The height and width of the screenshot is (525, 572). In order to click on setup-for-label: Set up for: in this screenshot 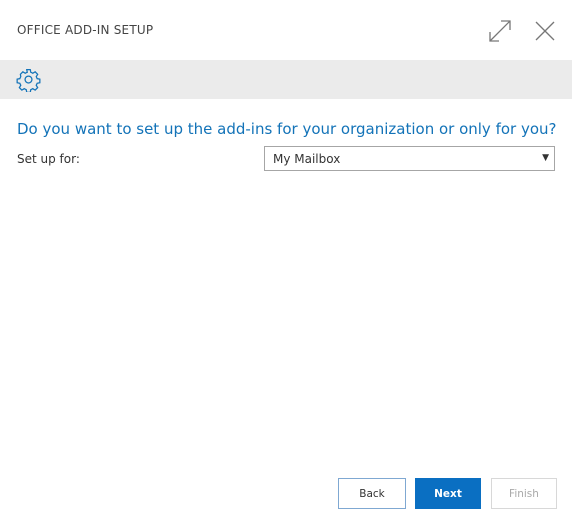, I will do `click(48, 159)`.